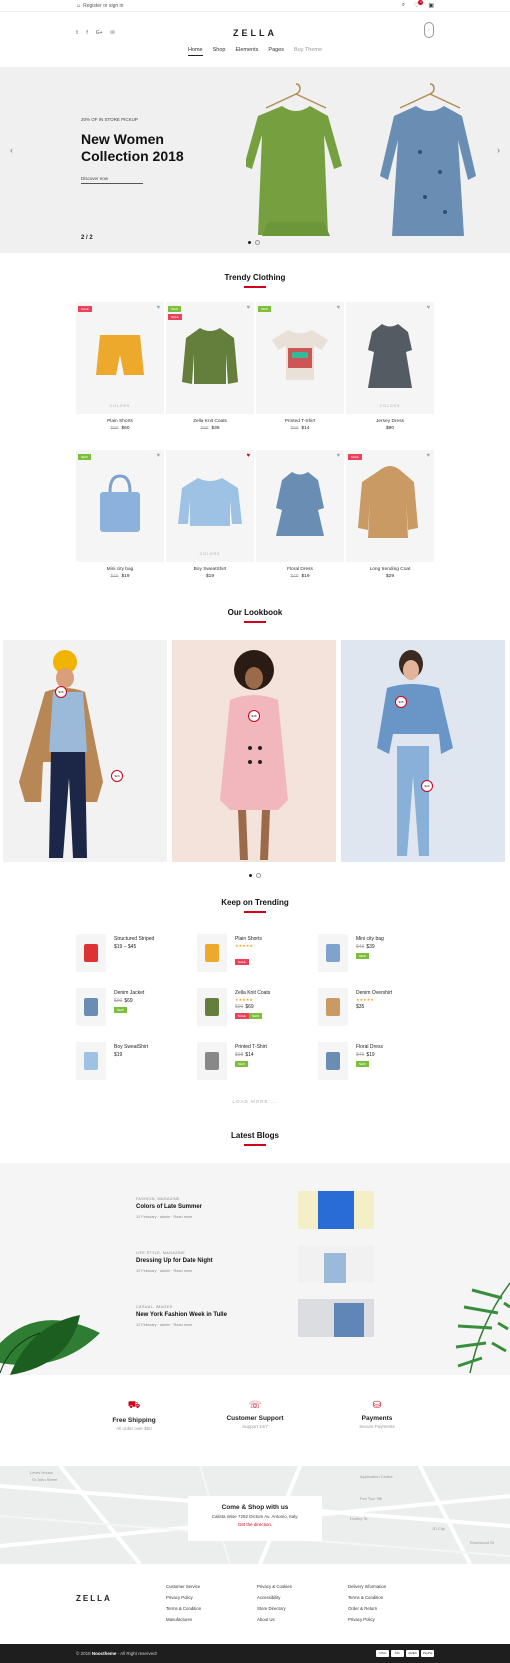 This screenshot has height=1663, width=510. Describe the element at coordinates (248, 939) in the screenshot. I see `trending-name: Plain Shorts` at that location.